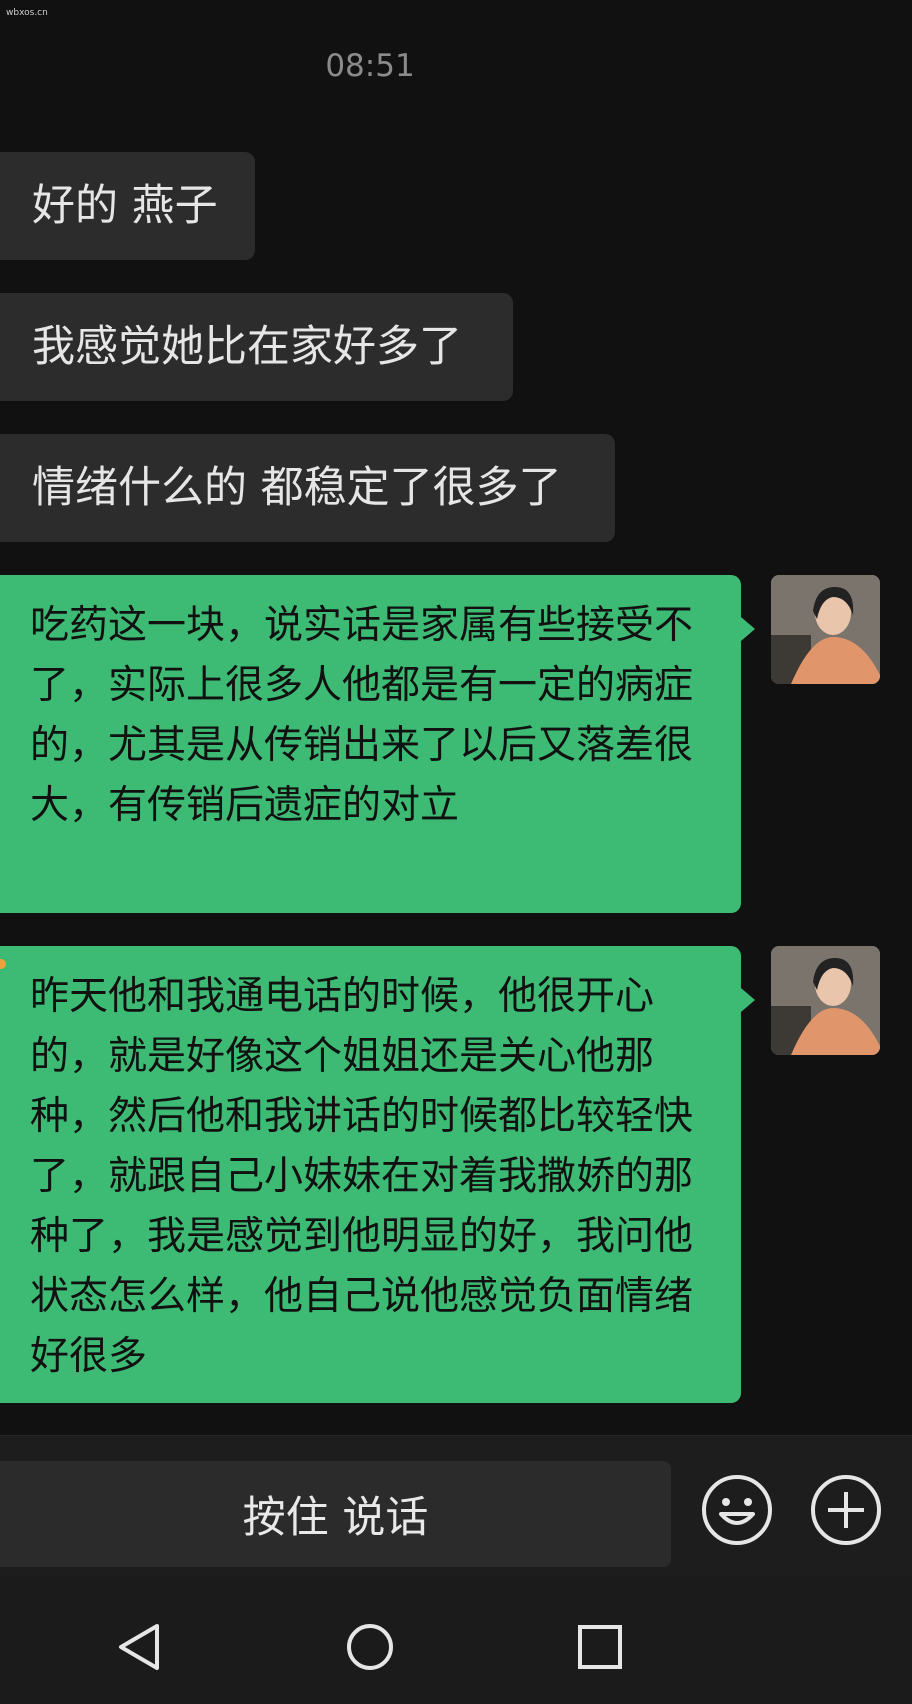 The height and width of the screenshot is (1704, 912). I want to click on plus-icon, so click(846, 1510).